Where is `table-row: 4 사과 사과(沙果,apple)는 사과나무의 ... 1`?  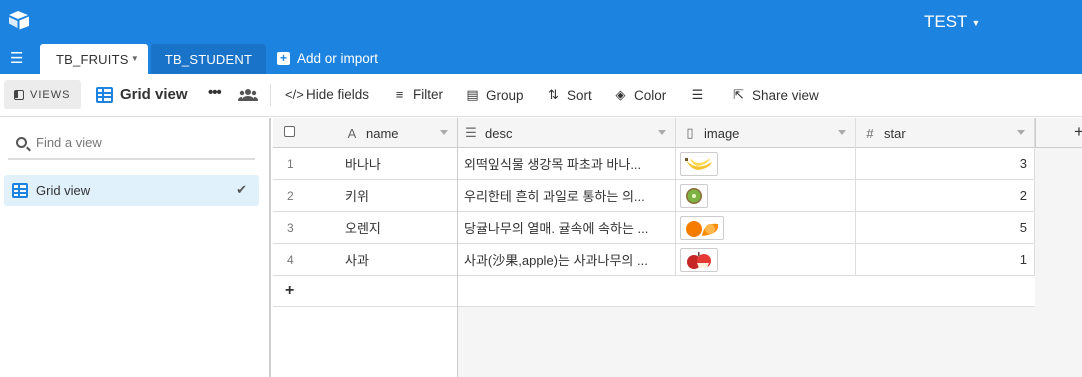
table-row: 4 사과 사과(沙果,apple)는 사과나무의 ... 1 is located at coordinates (654, 260).